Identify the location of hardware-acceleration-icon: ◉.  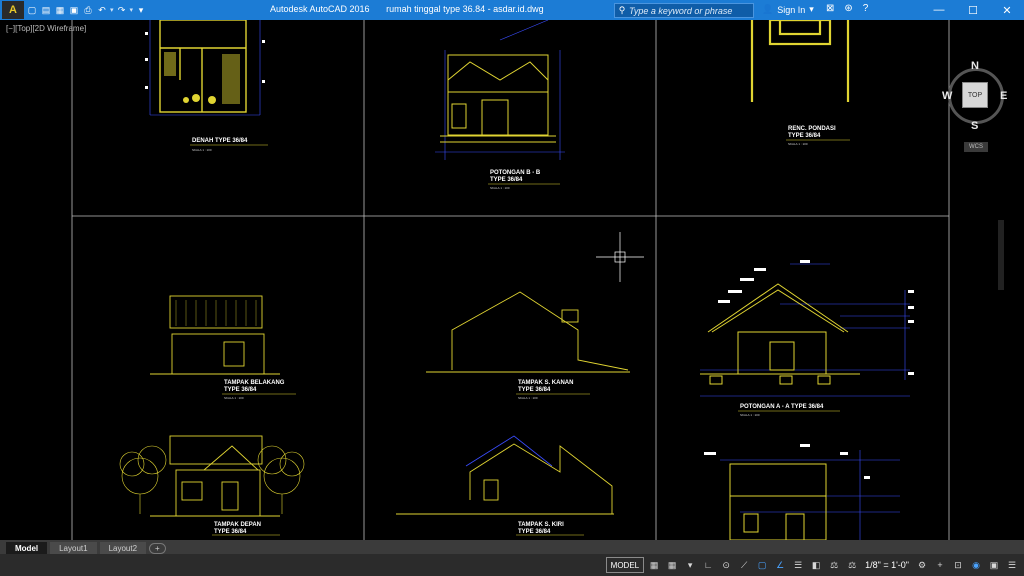
(976, 565).